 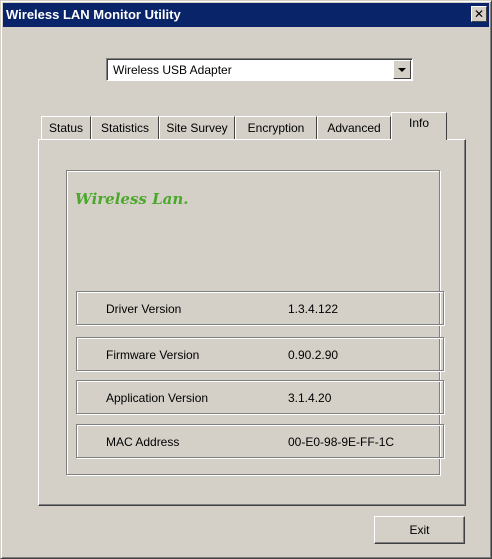 What do you see at coordinates (246, 15) in the screenshot?
I see `title-bar: Wireless LAN Monitor Utility ✕` at bounding box center [246, 15].